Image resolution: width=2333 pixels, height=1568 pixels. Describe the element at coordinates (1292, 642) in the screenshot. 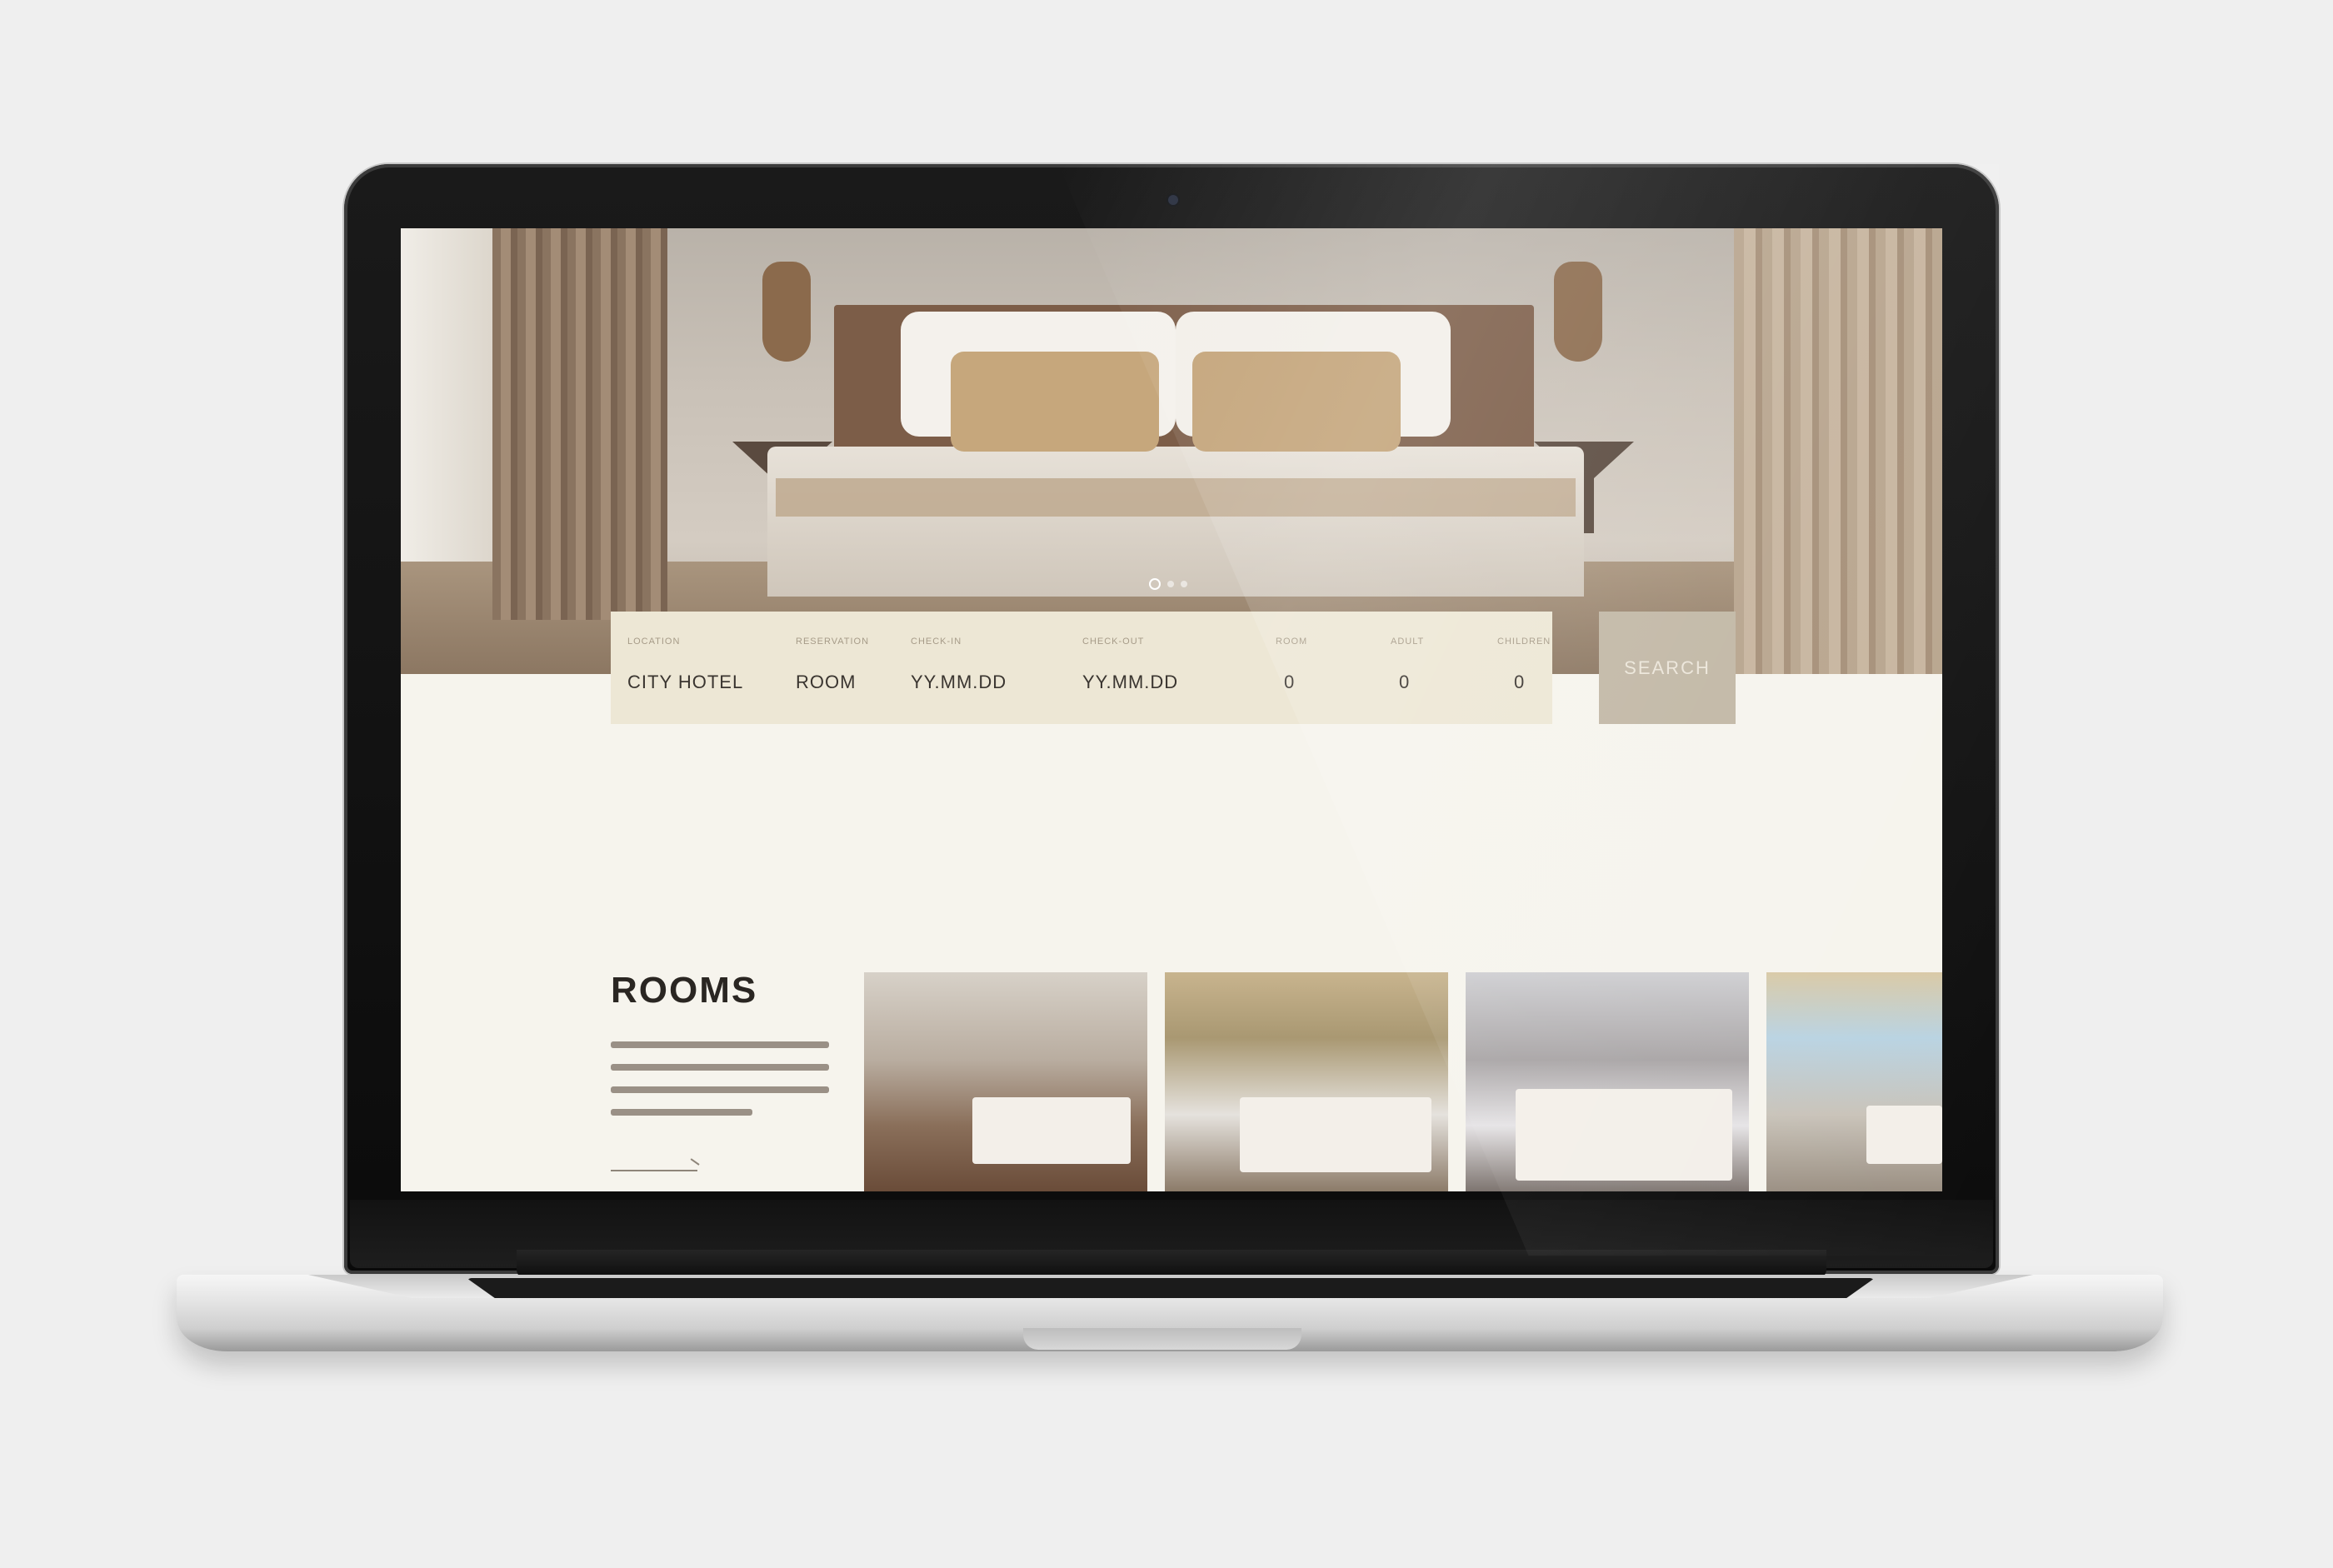

I see `room-count-label: ROOM` at that location.